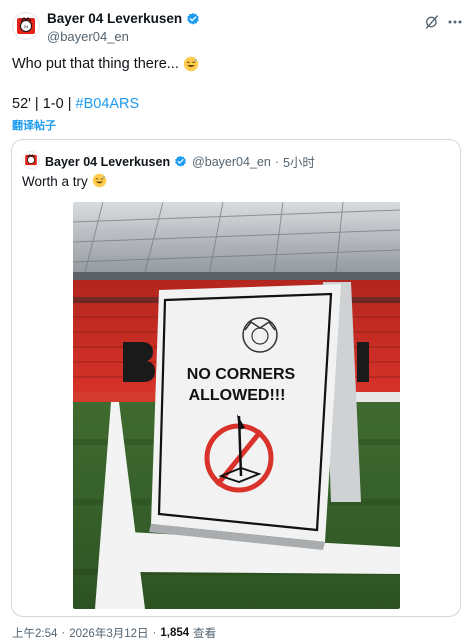 This screenshot has height=641, width=469. I want to click on avatar: 04, so click(26, 26).